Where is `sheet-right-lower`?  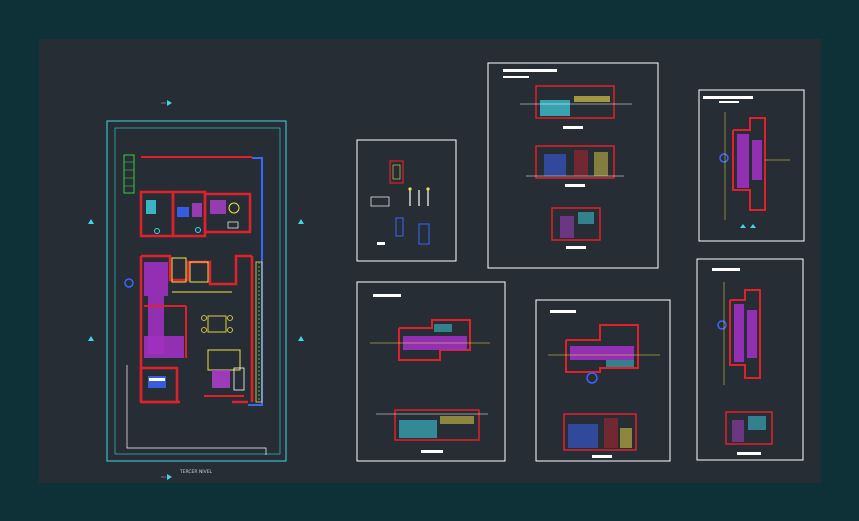
sheet-right-lower is located at coordinates (750, 359).